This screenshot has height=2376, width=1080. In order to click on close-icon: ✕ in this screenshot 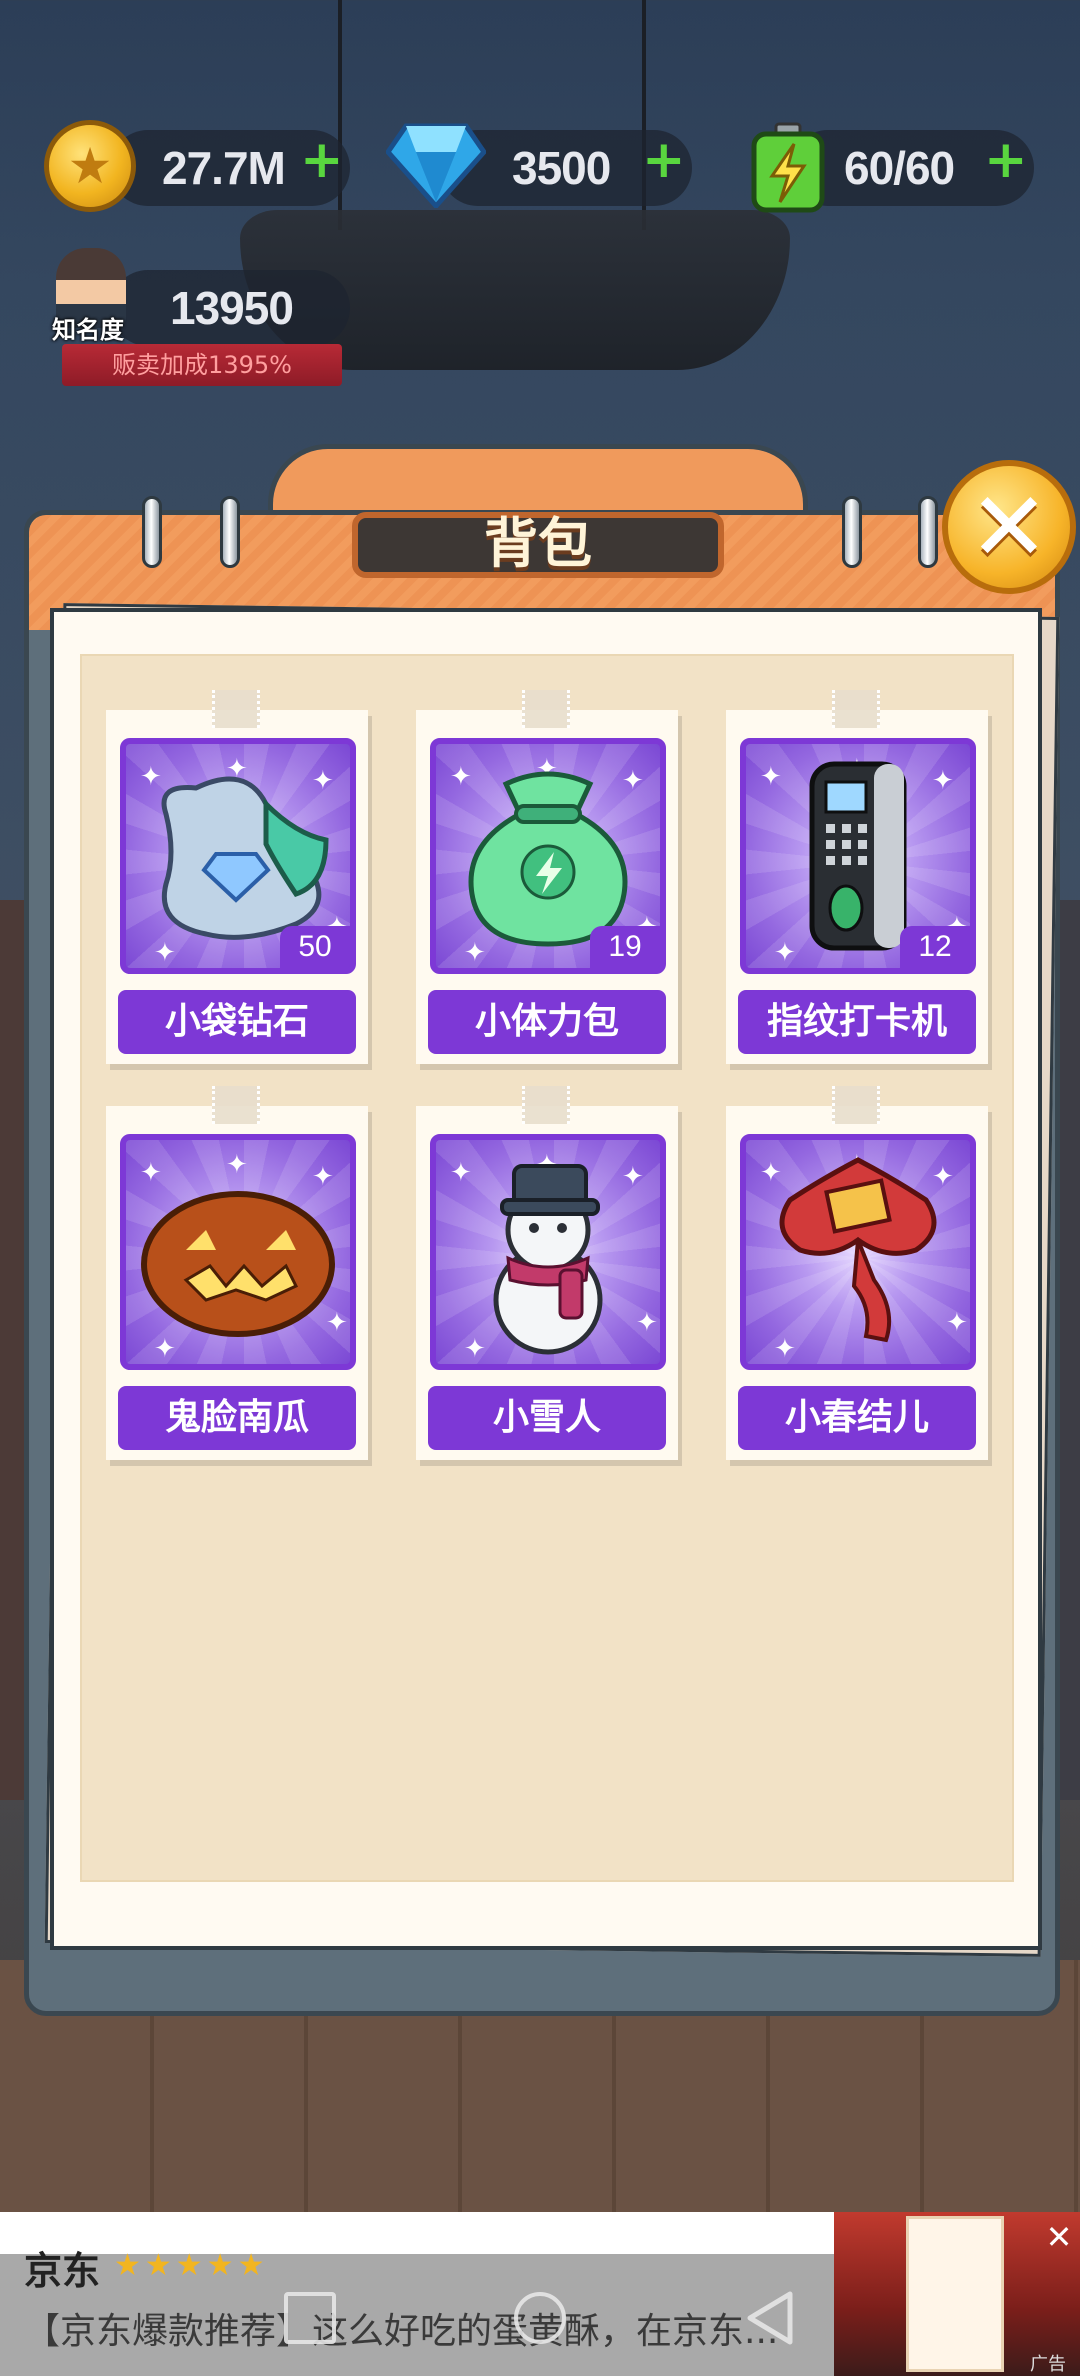, I will do `click(1009, 527)`.